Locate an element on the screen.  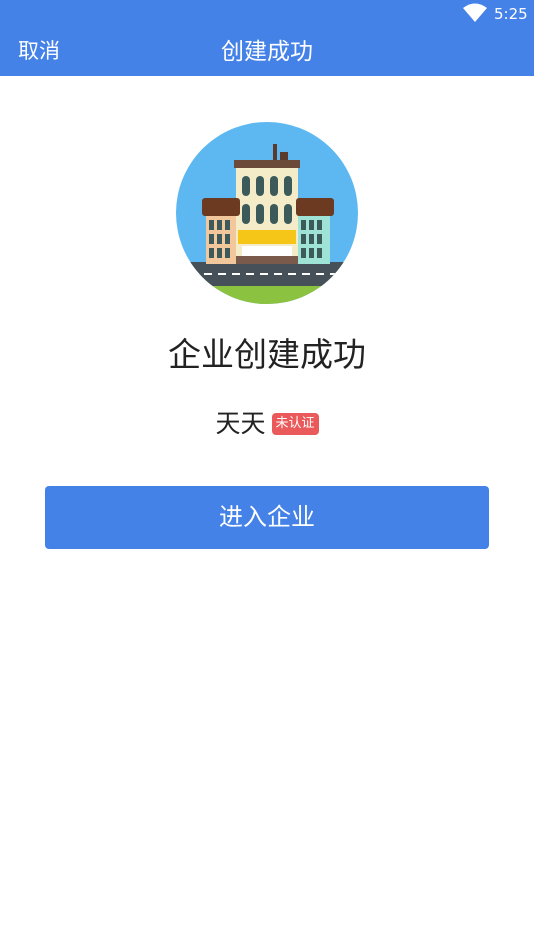
wifi-icon is located at coordinates (475, 12).